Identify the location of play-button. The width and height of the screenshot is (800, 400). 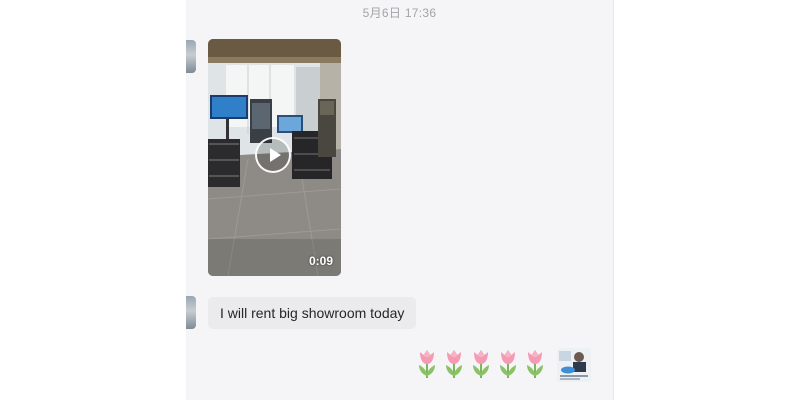
(273, 155).